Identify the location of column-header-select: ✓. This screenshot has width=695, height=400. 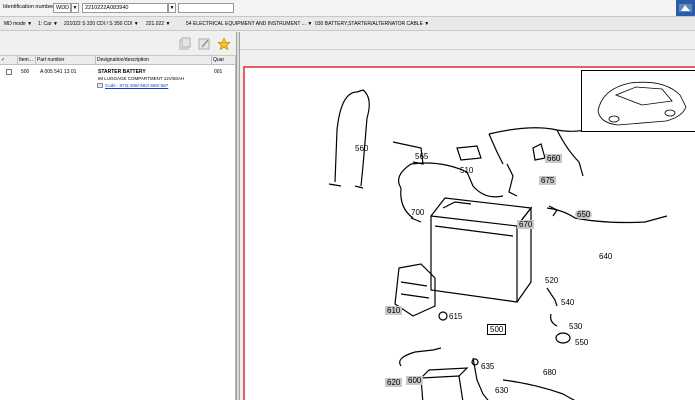
(9, 60).